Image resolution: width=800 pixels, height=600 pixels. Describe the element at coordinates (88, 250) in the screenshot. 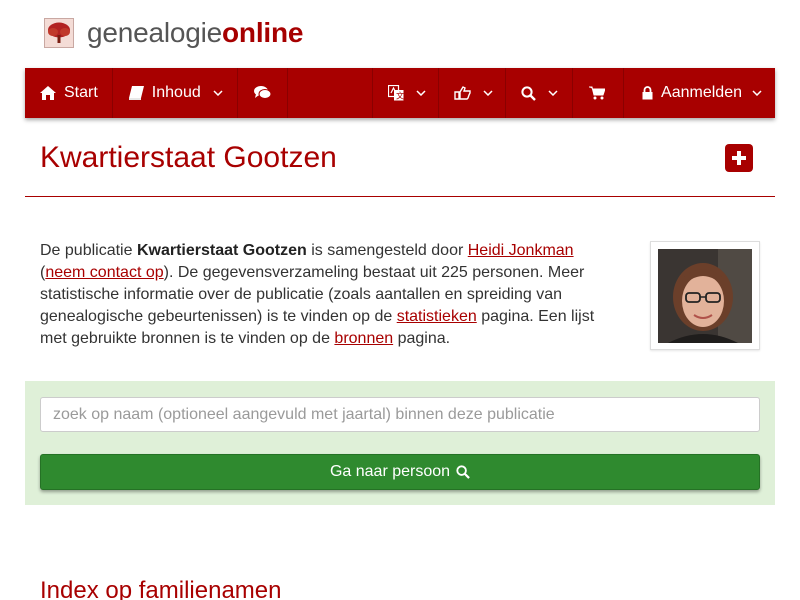

I see `desc-text: De publicatie` at that location.